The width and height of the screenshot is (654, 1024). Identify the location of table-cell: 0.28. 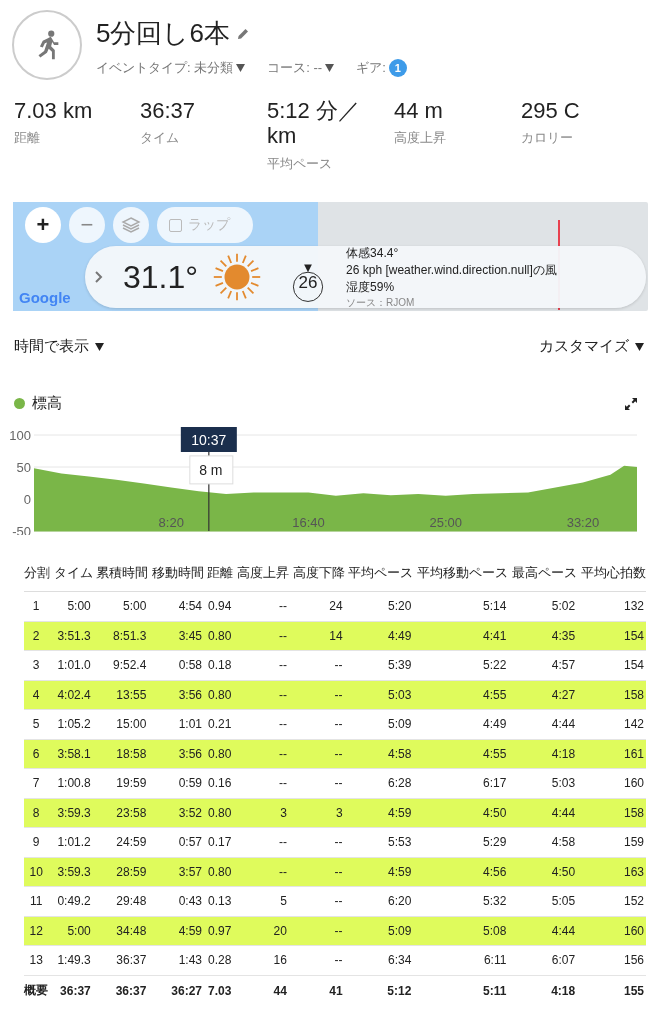
(219, 960).